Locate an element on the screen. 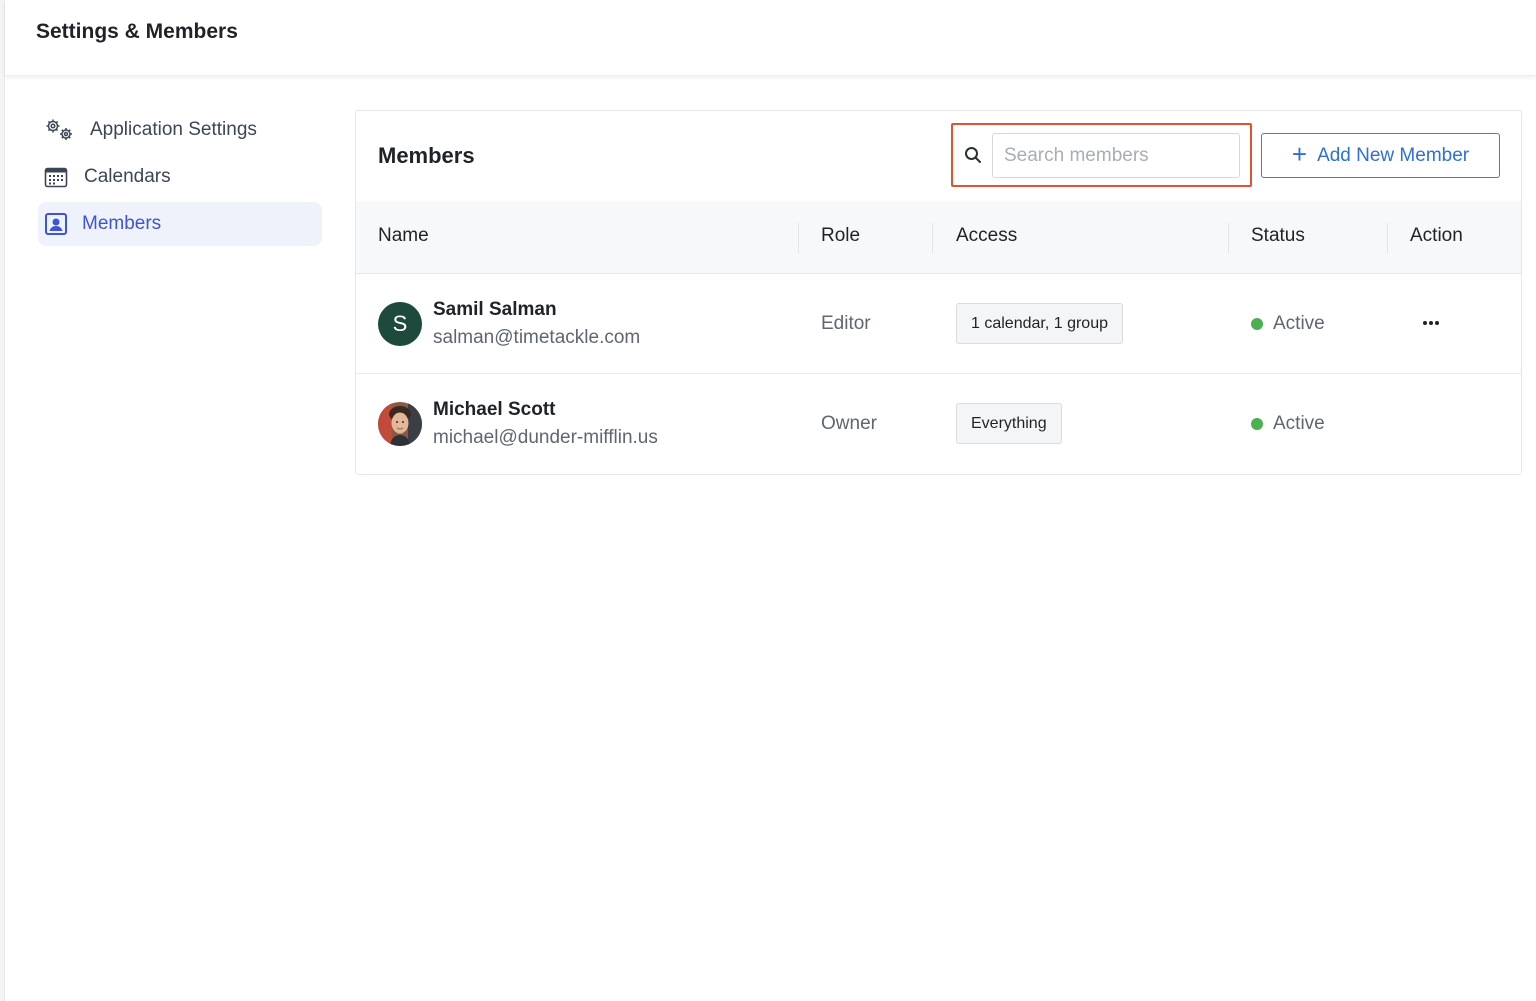  members-panel-header: Members + Add New Member is located at coordinates (938, 156).